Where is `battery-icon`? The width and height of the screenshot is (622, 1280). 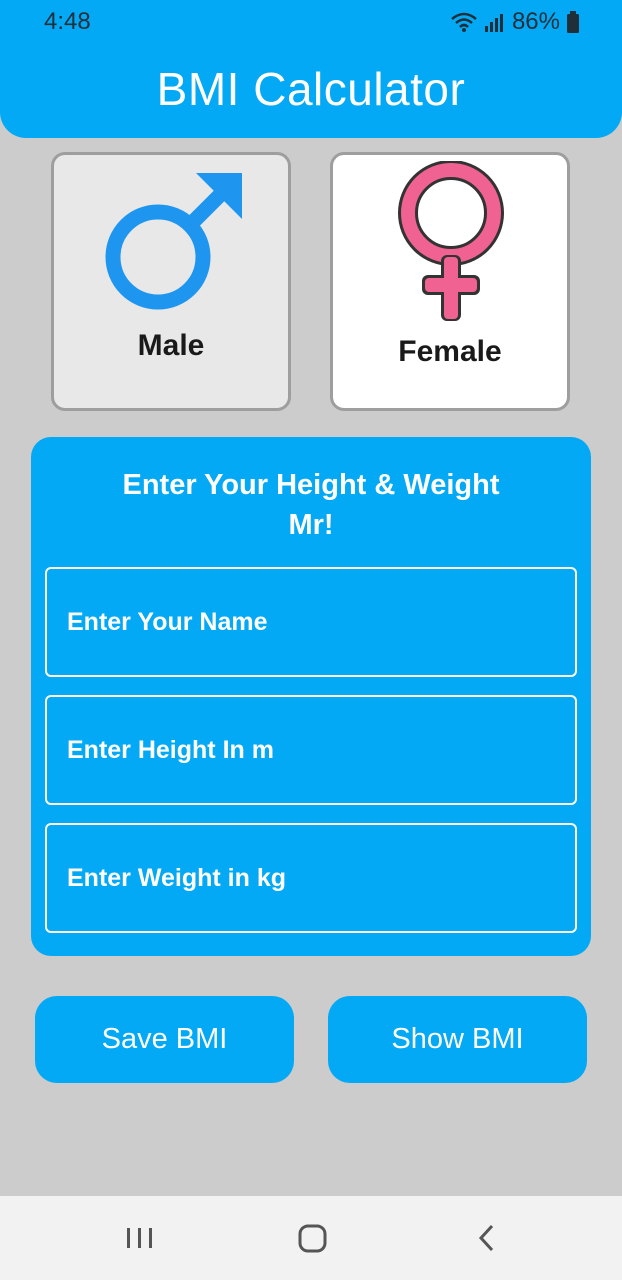
battery-icon is located at coordinates (573, 22).